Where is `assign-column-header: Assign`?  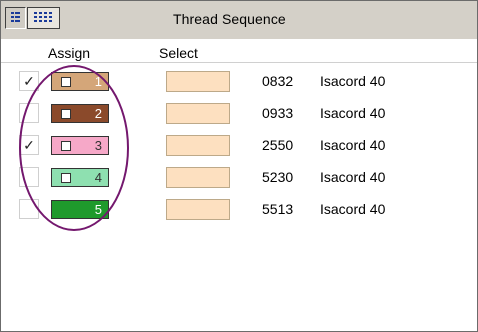
assign-column-header: Assign is located at coordinates (69, 53).